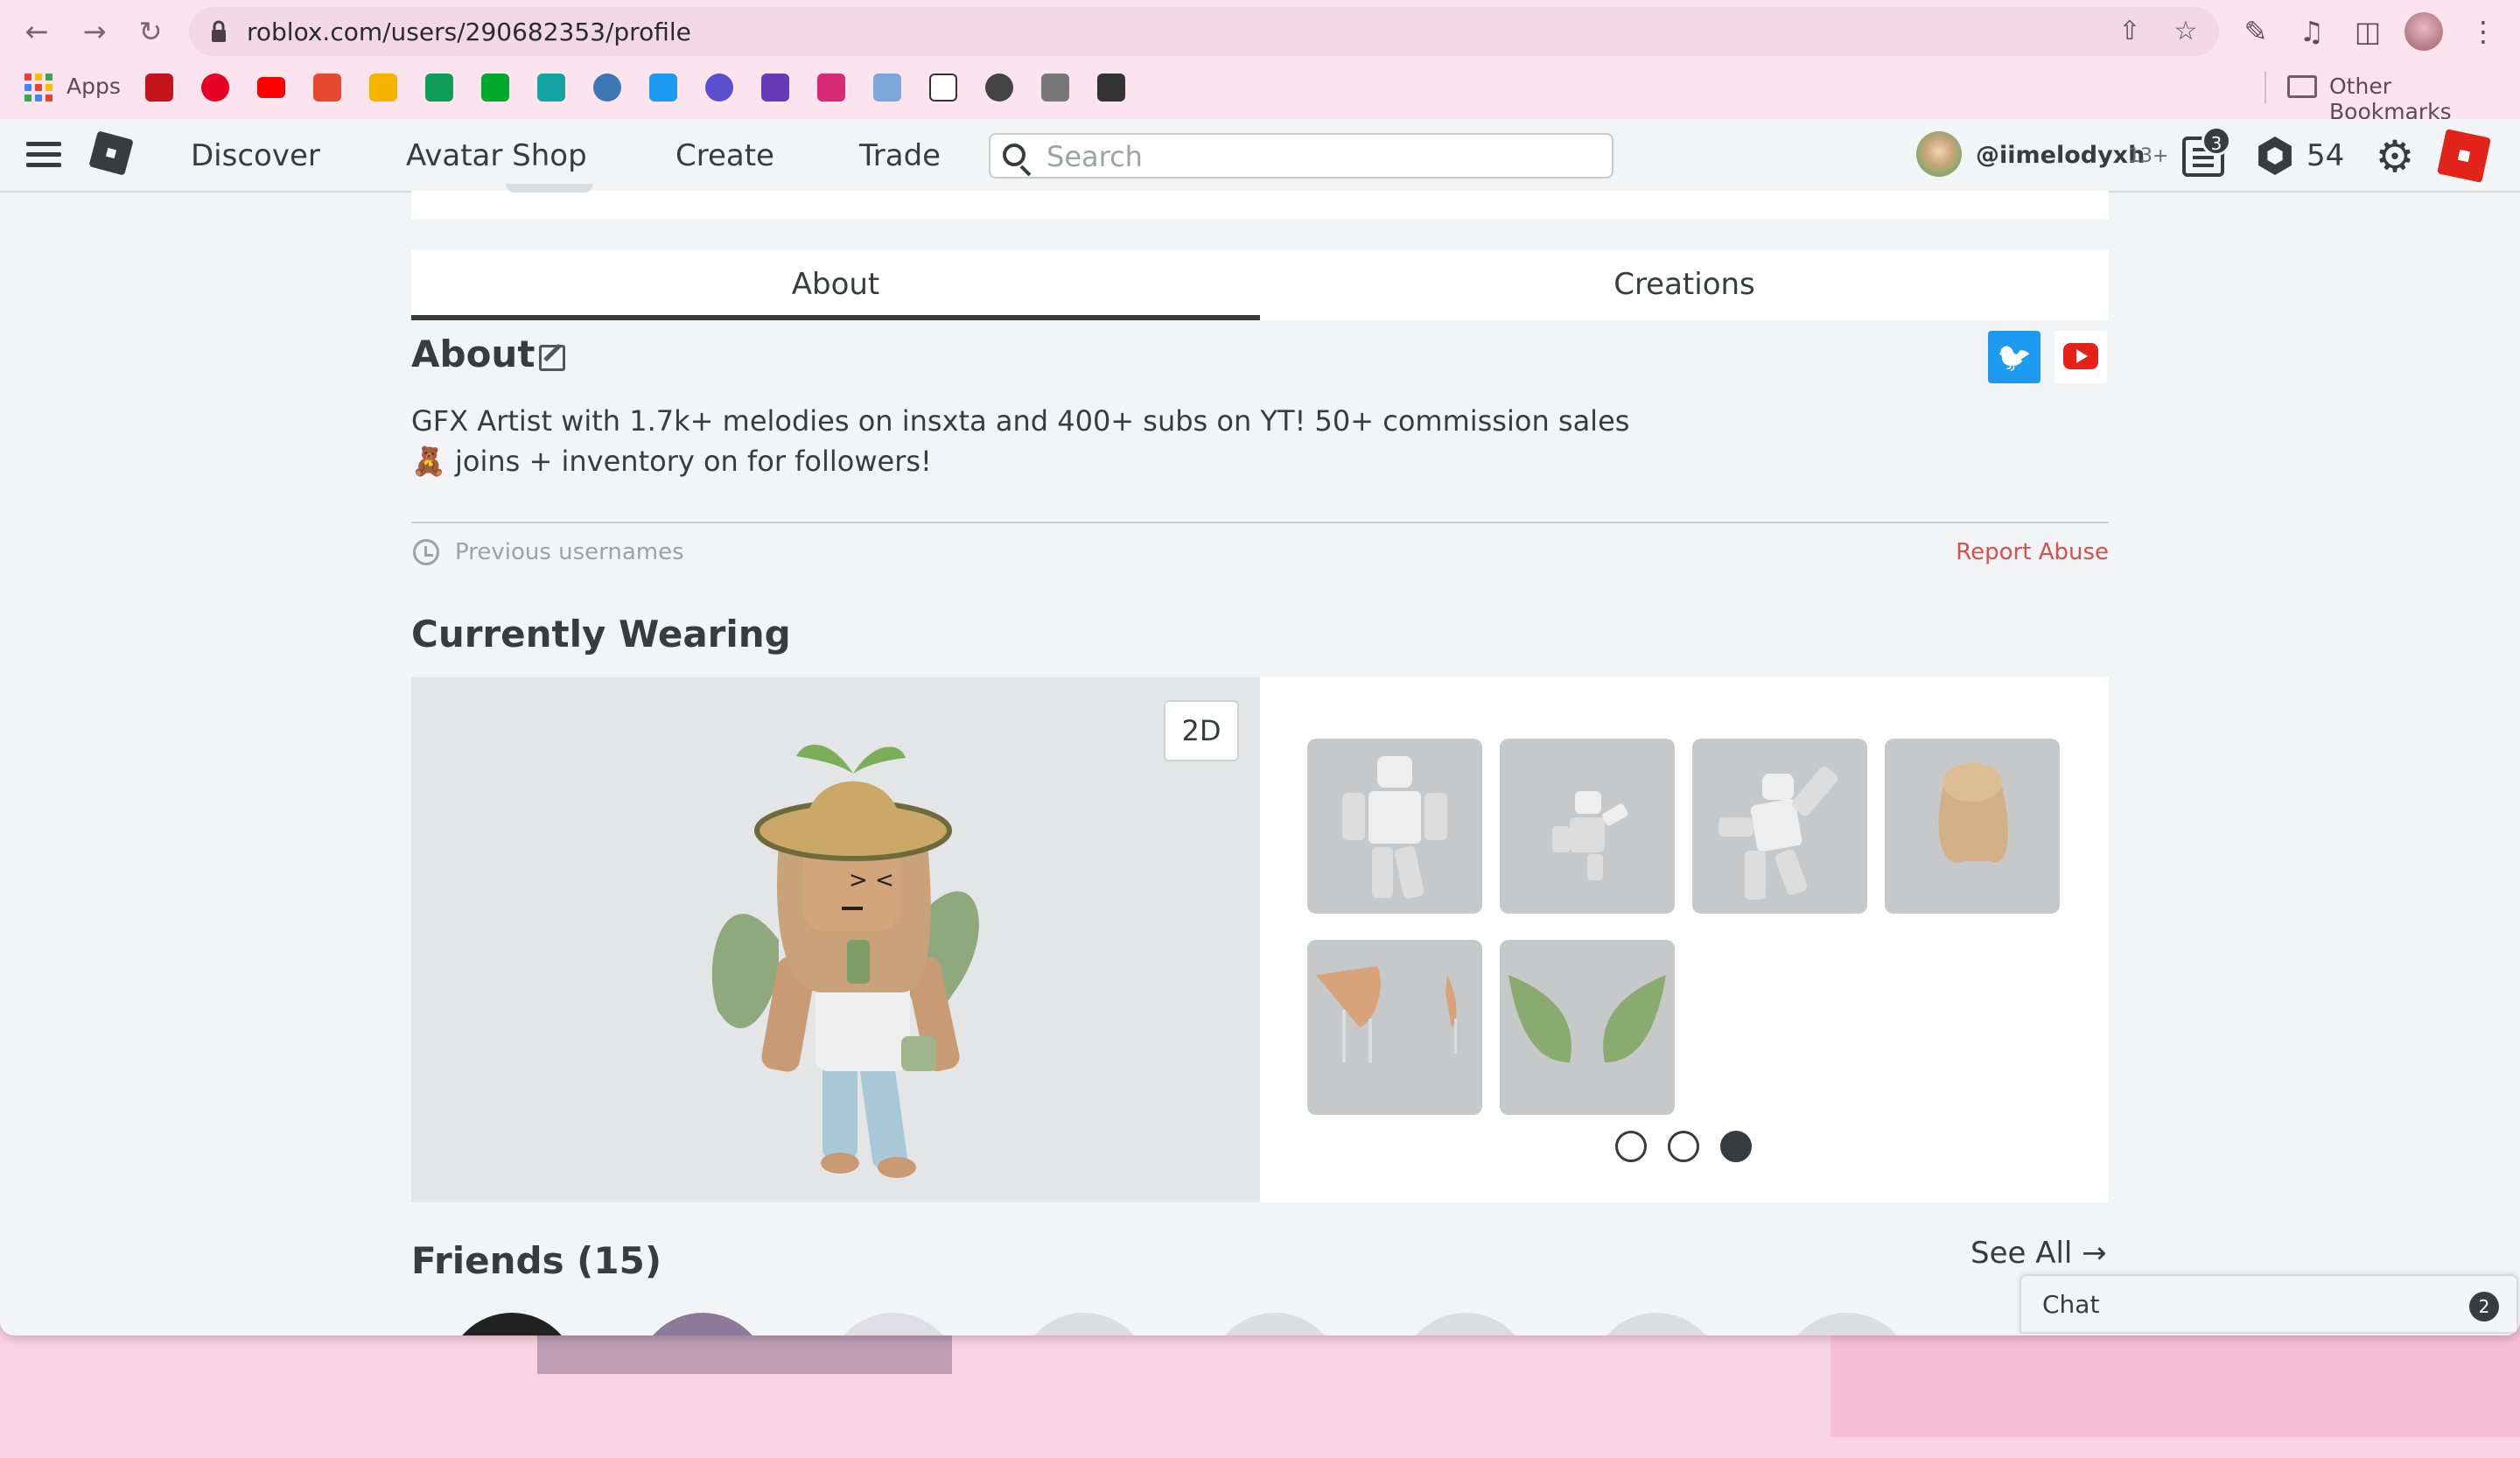 The height and width of the screenshot is (1458, 2520). I want to click on hair-icon, so click(1973, 813).